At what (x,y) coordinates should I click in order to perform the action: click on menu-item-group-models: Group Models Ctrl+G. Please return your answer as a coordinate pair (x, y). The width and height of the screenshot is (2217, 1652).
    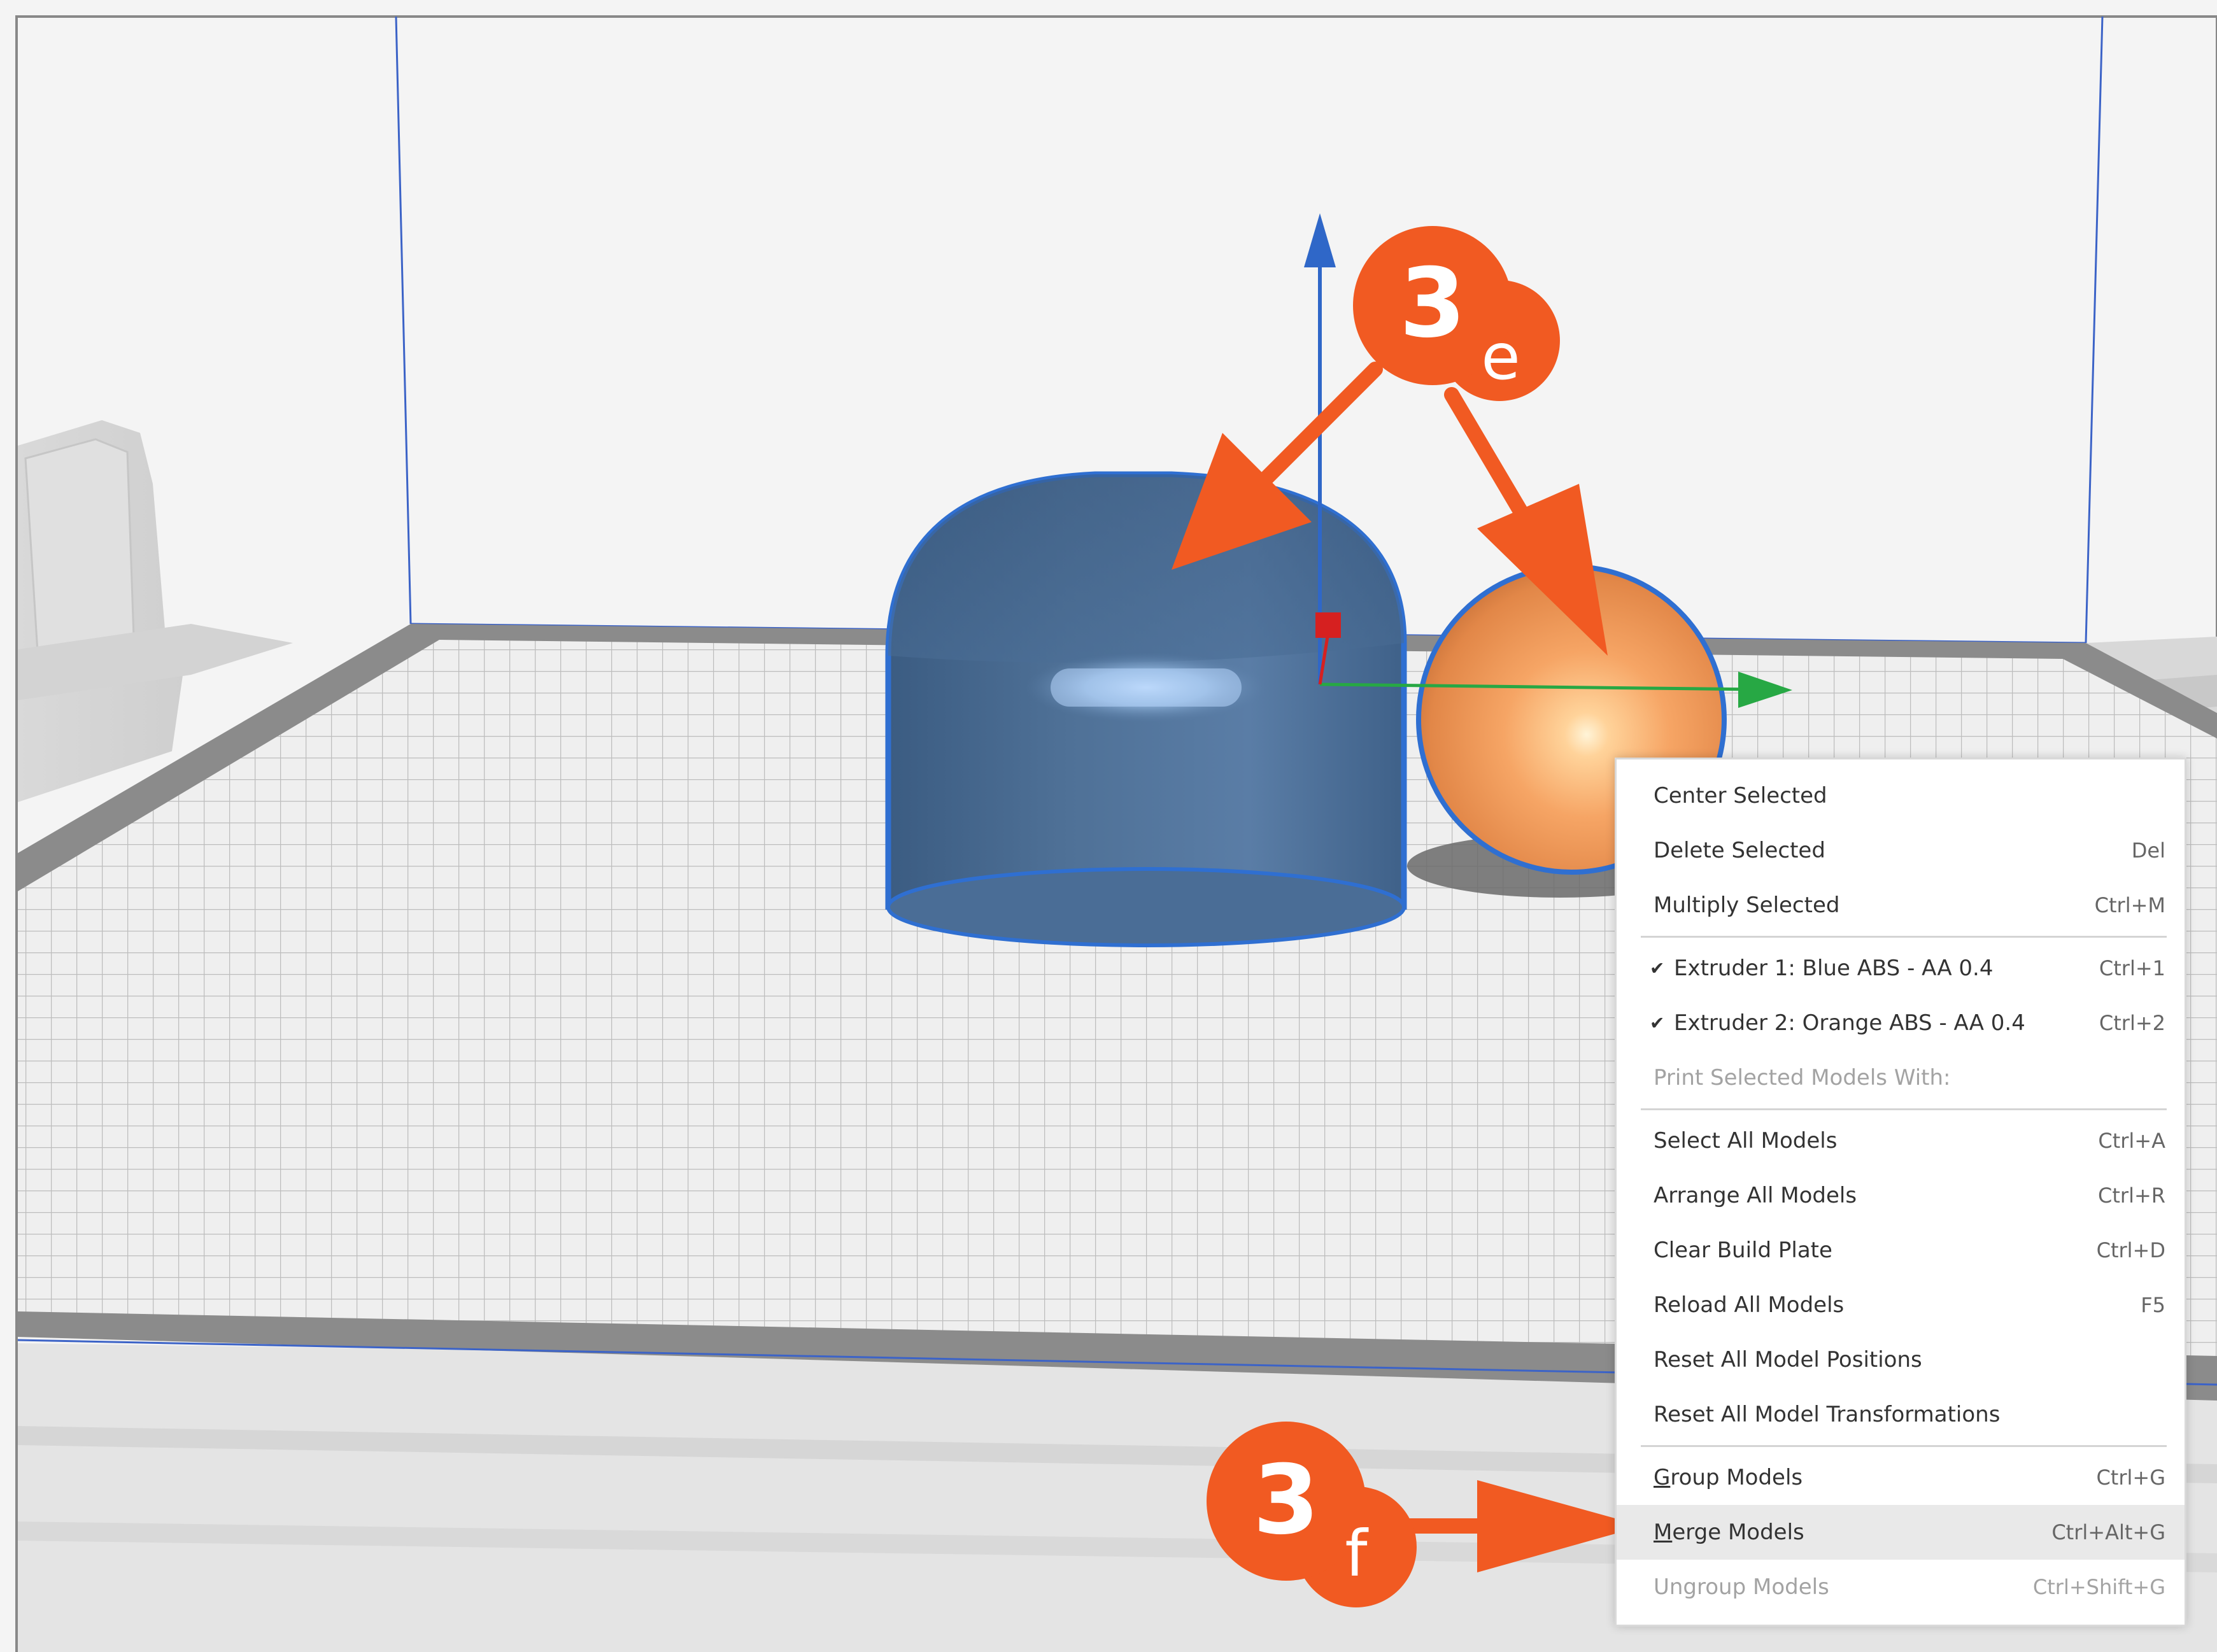
    Looking at the image, I should click on (1901, 1477).